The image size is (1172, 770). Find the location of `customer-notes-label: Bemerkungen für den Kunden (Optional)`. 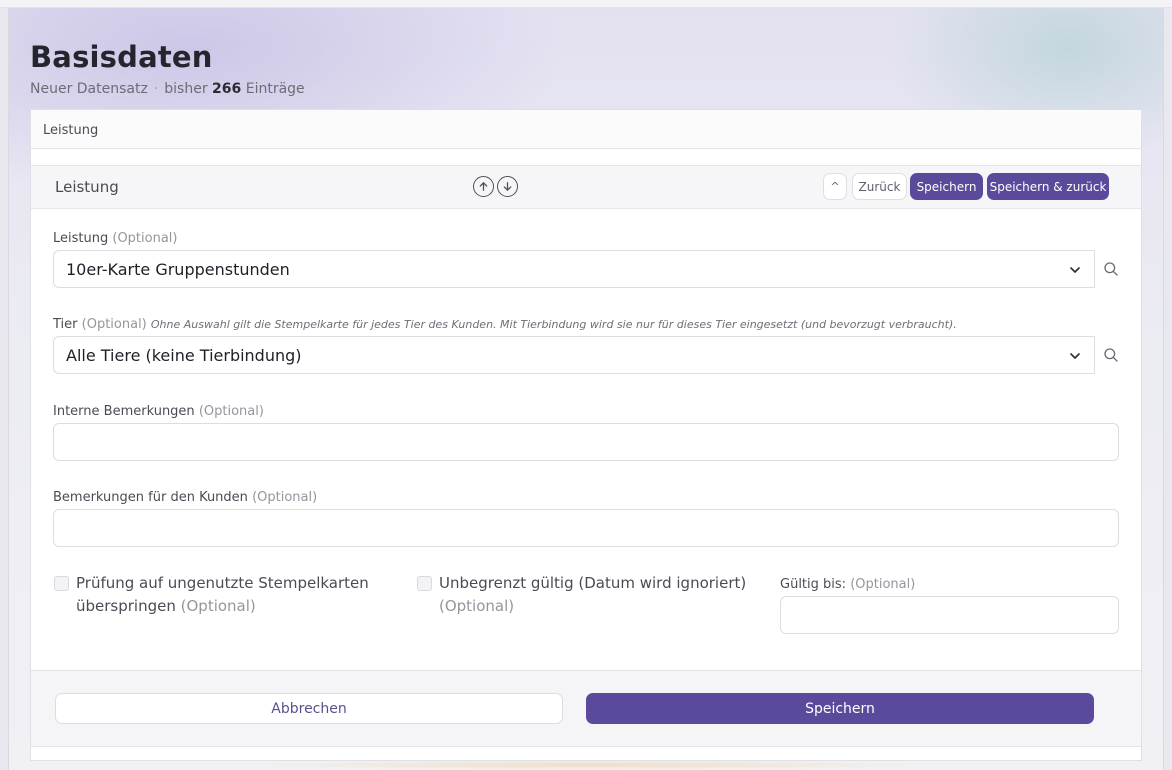

customer-notes-label: Bemerkungen für den Kunden (Optional) is located at coordinates (185, 497).